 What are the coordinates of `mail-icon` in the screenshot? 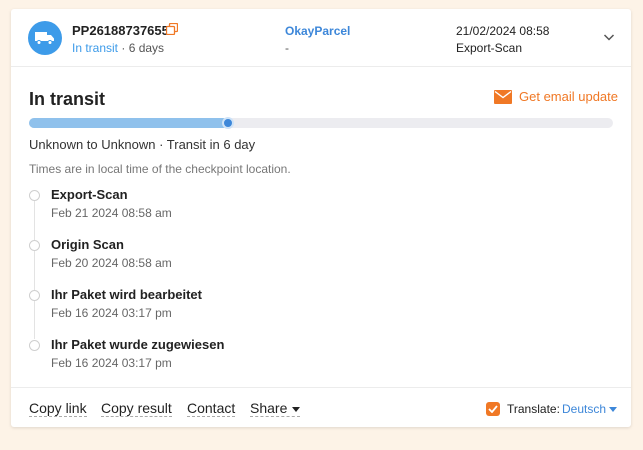 It's located at (503, 96).